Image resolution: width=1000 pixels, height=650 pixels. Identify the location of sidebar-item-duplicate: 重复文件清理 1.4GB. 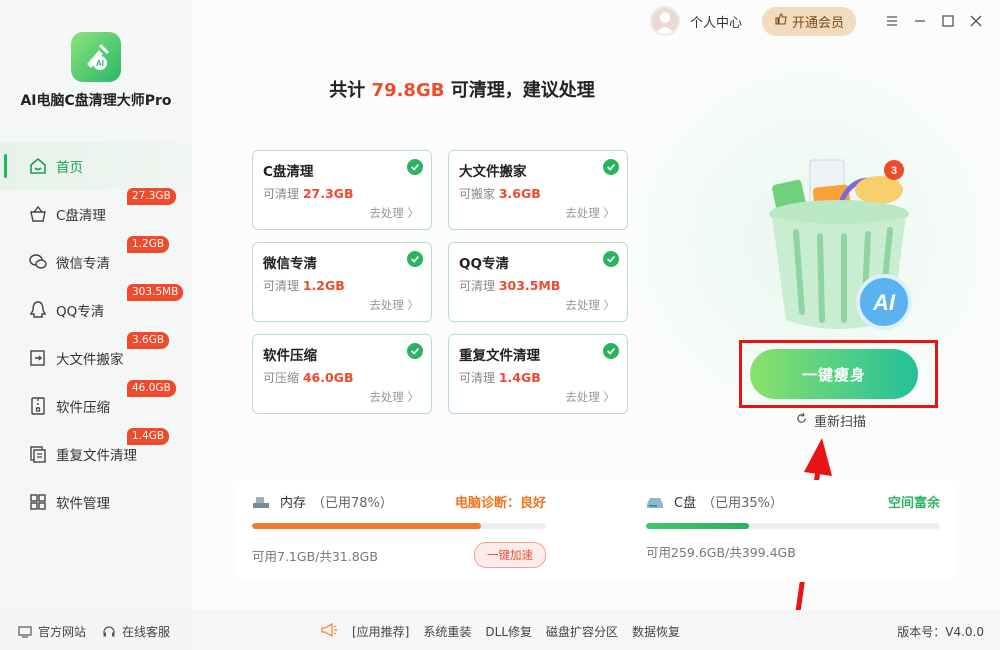
(96, 453).